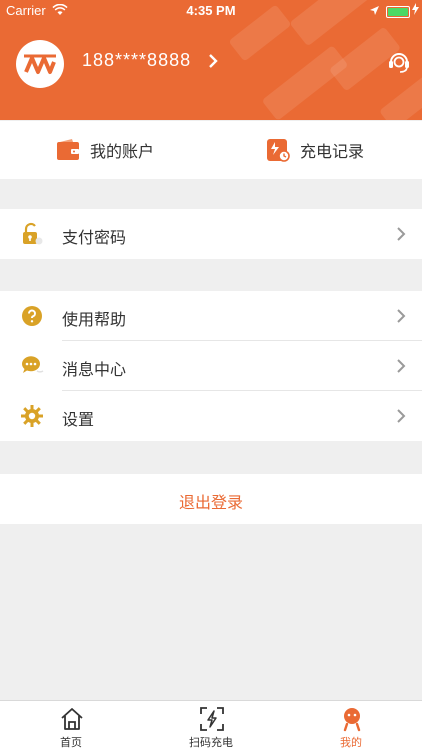  I want to click on tab-label: 首页, so click(71, 742).